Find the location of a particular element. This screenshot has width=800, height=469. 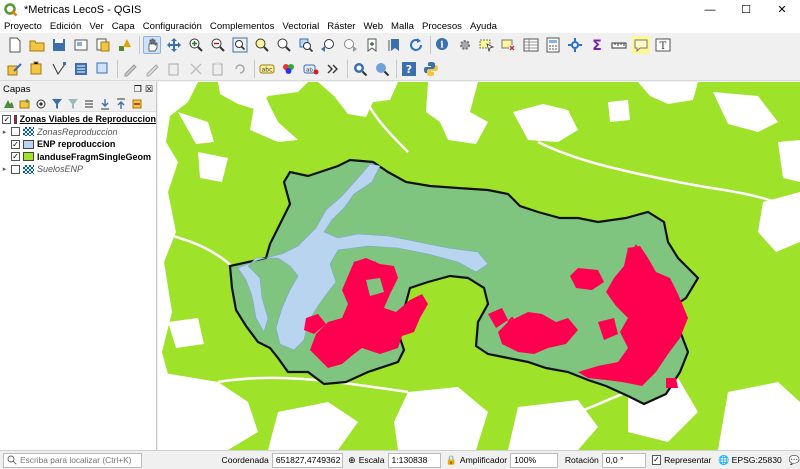

add-feature-icon is located at coordinates (103, 69).